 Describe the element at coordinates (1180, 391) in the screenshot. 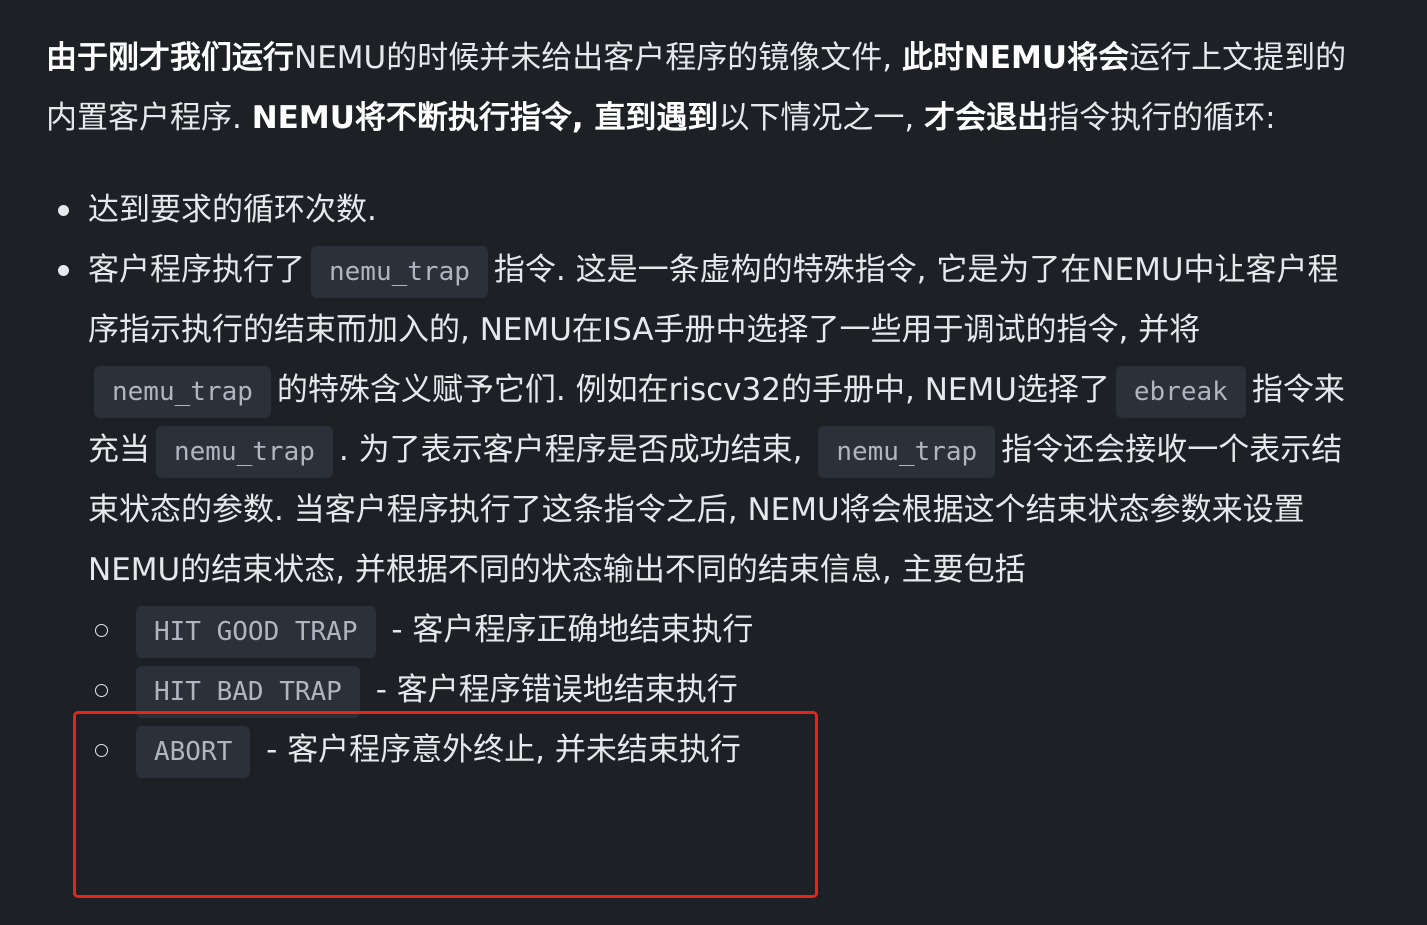

I see `inline-code-ebreak: ebreak` at that location.